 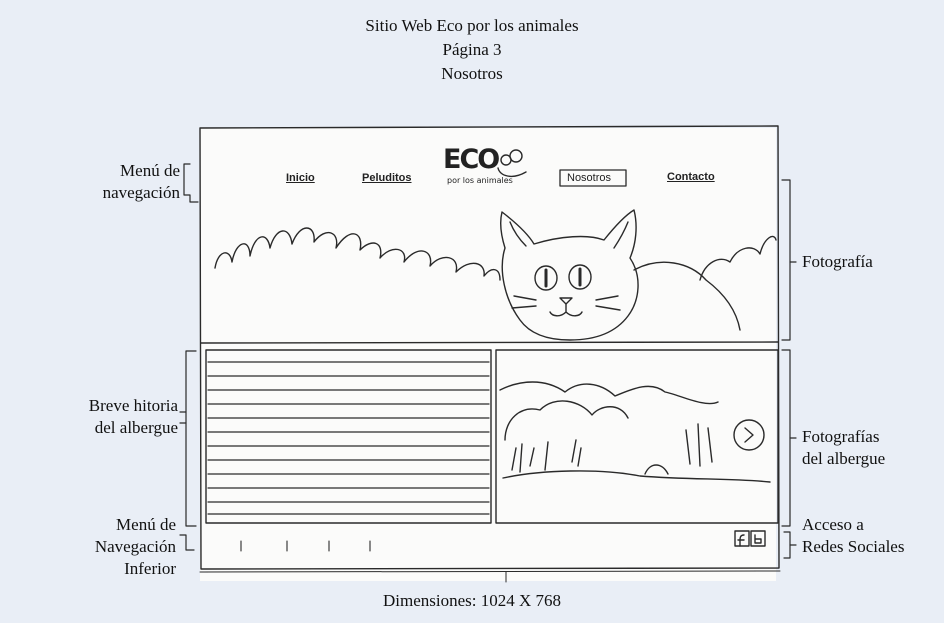 What do you see at coordinates (841, 436) in the screenshot?
I see `label-fotos-line1: Fotografías` at bounding box center [841, 436].